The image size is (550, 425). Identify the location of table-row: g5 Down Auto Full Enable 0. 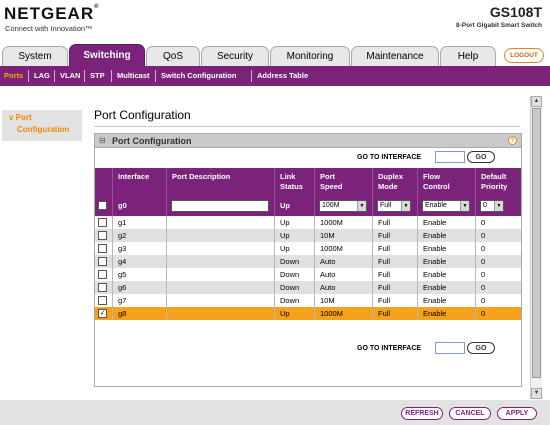
(308, 274).